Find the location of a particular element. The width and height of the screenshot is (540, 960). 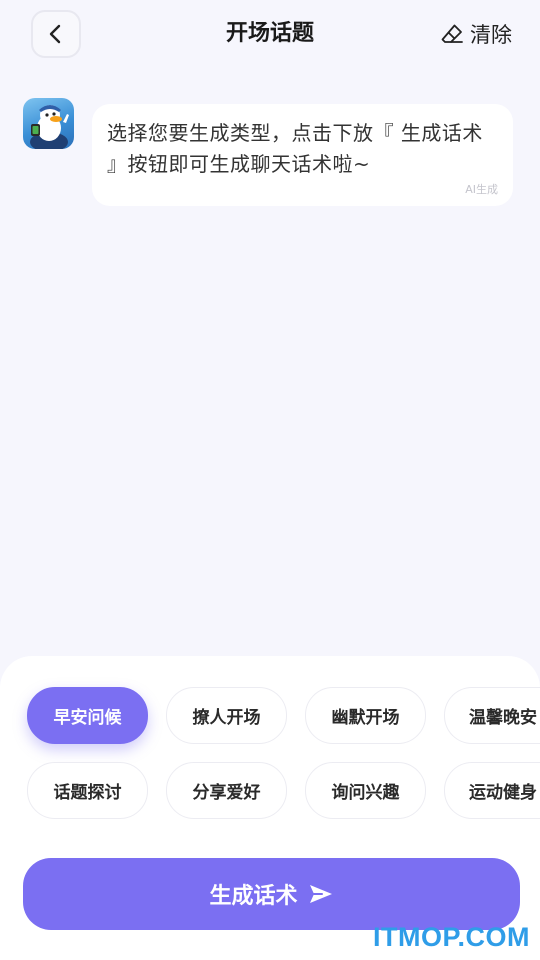

generate-button: 生成话术 is located at coordinates (271, 894).